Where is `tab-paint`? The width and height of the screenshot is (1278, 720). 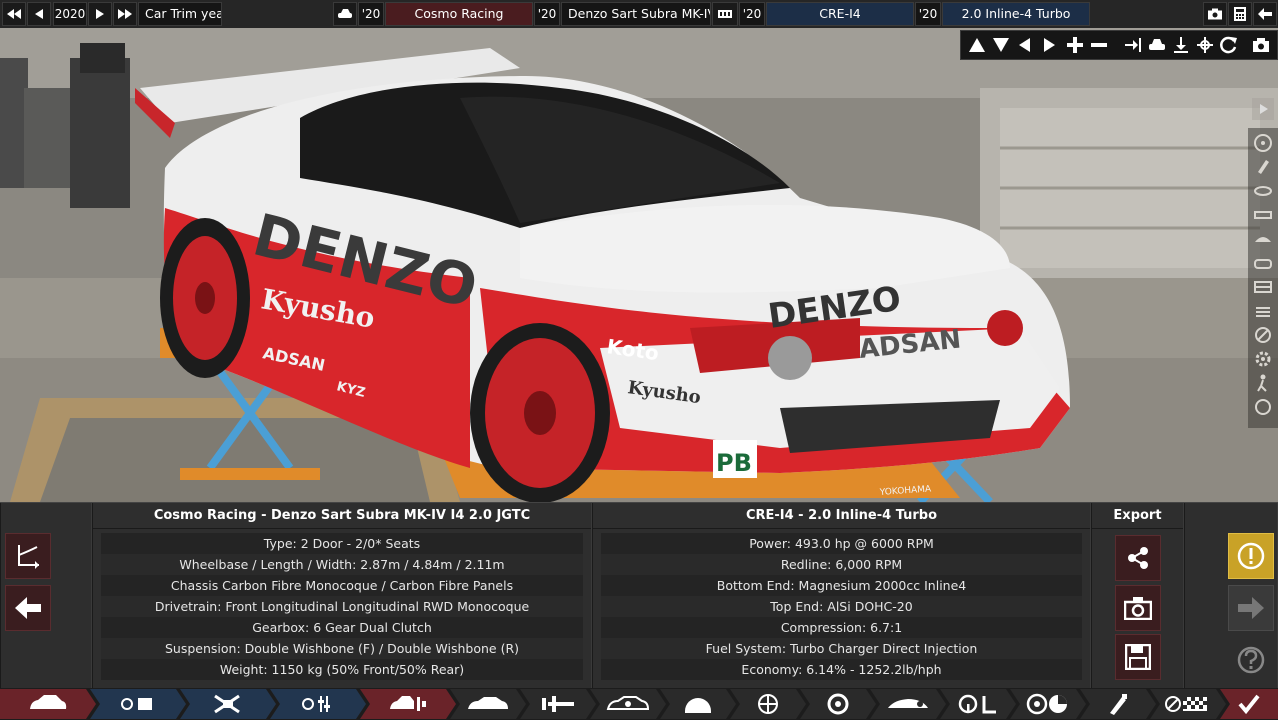
tab-paint is located at coordinates (1118, 704).